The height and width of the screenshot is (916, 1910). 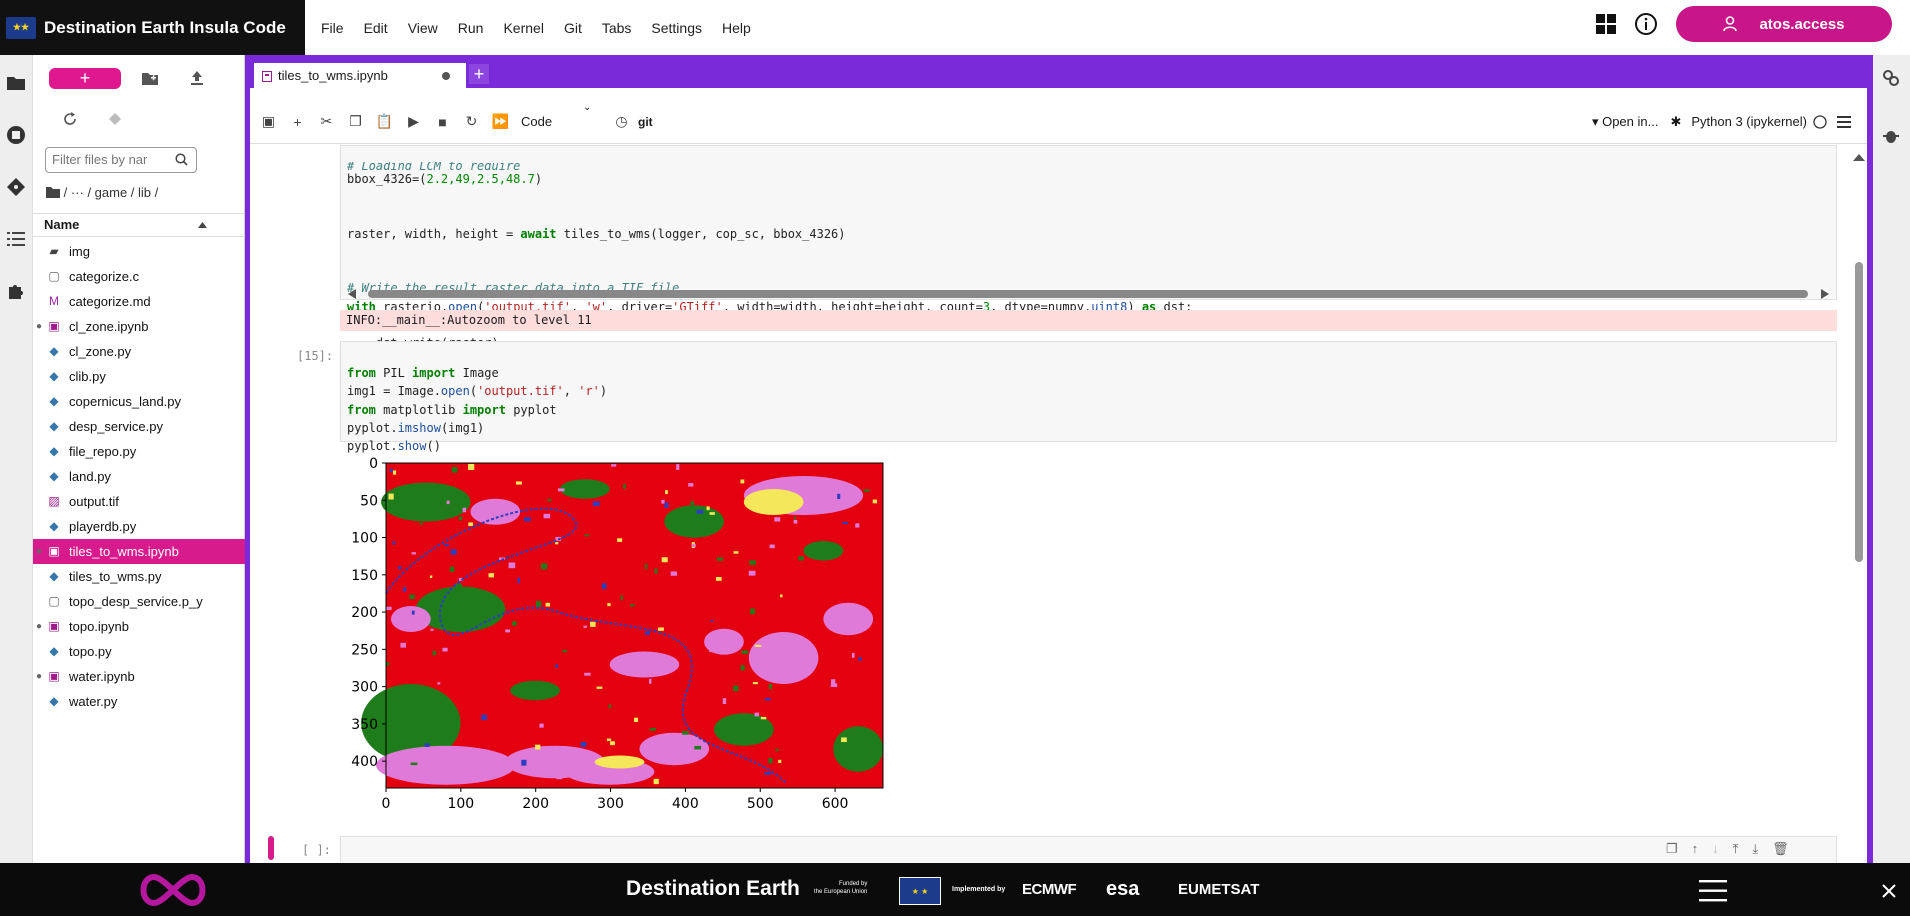 I want to click on delete-cell-icon: 🗑, so click(x=1780, y=849).